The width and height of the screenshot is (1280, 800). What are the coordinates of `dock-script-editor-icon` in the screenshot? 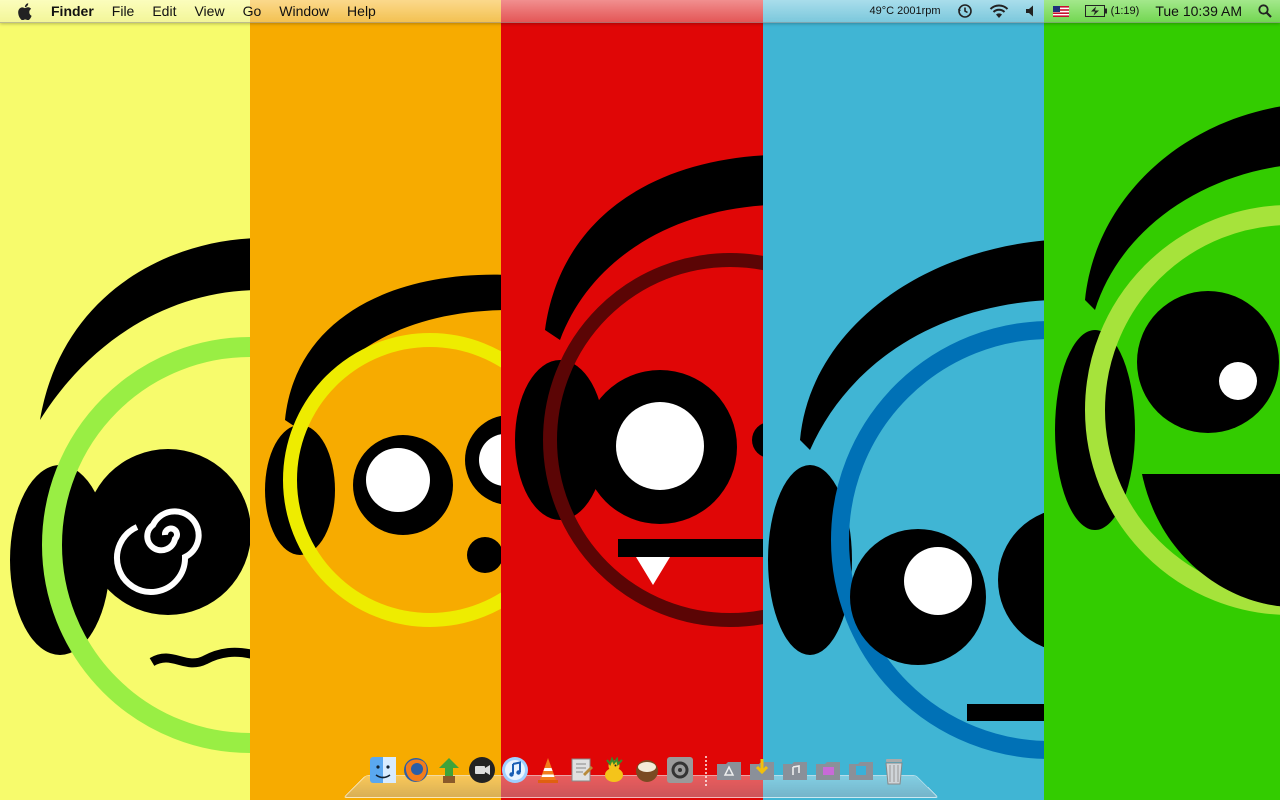 It's located at (581, 771).